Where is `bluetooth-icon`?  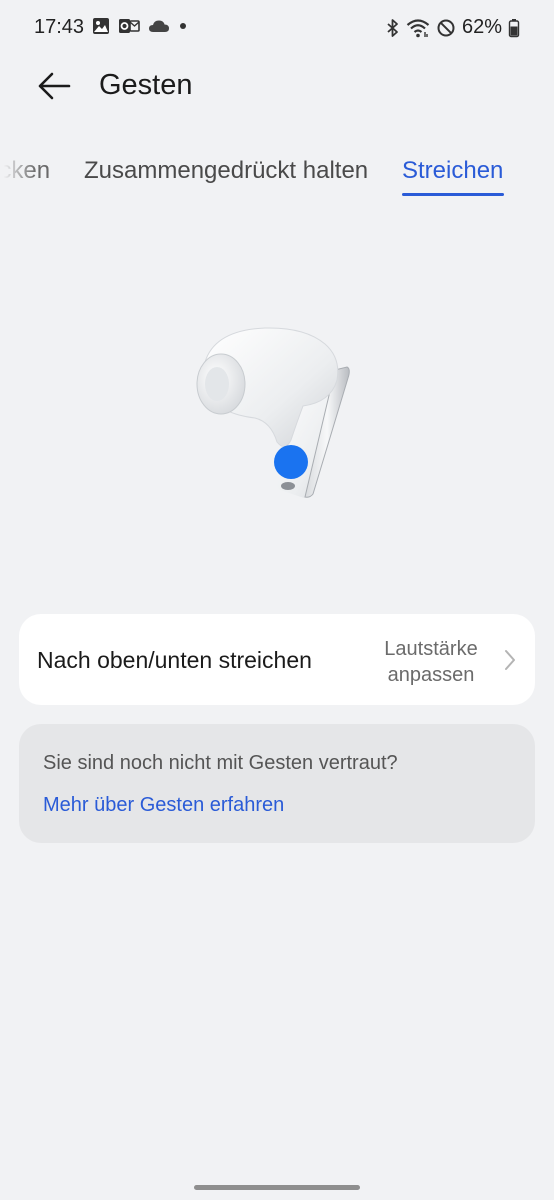
bluetooth-icon is located at coordinates (392, 27).